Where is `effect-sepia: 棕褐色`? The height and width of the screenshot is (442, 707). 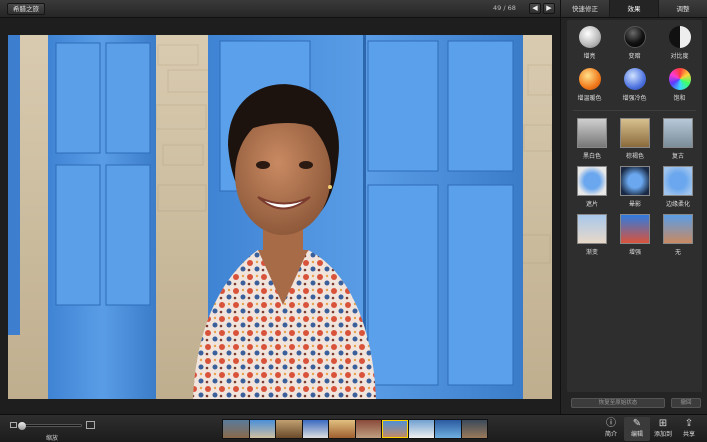
effect-sepia: 棕褐色 is located at coordinates (635, 139).